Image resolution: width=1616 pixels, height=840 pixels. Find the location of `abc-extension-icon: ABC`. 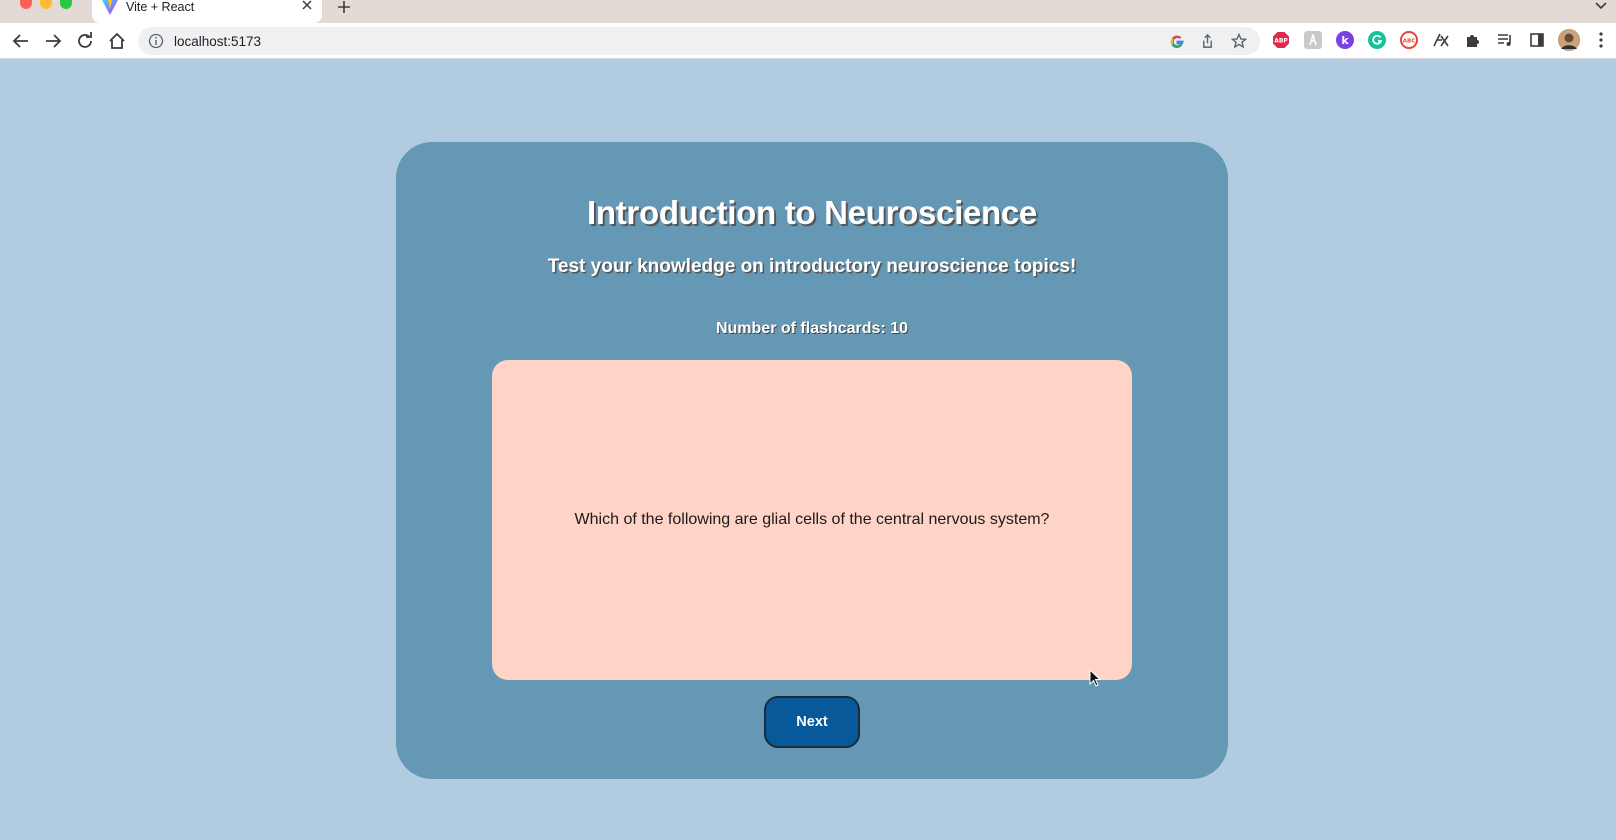

abc-extension-icon: ABC is located at coordinates (1409, 40).